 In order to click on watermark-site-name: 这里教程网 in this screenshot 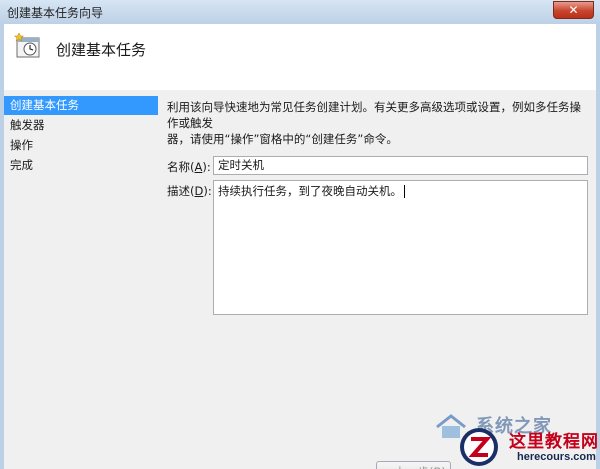, I will do `click(554, 442)`.